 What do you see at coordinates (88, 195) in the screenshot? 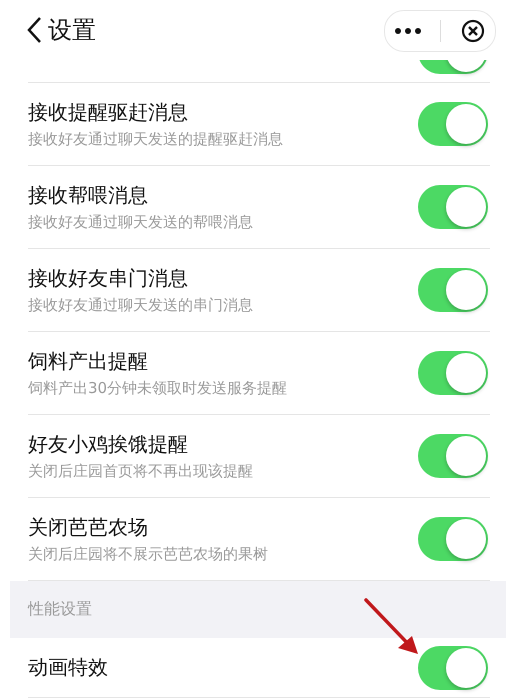
I see `setting-title: 接收帮喂消息` at bounding box center [88, 195].